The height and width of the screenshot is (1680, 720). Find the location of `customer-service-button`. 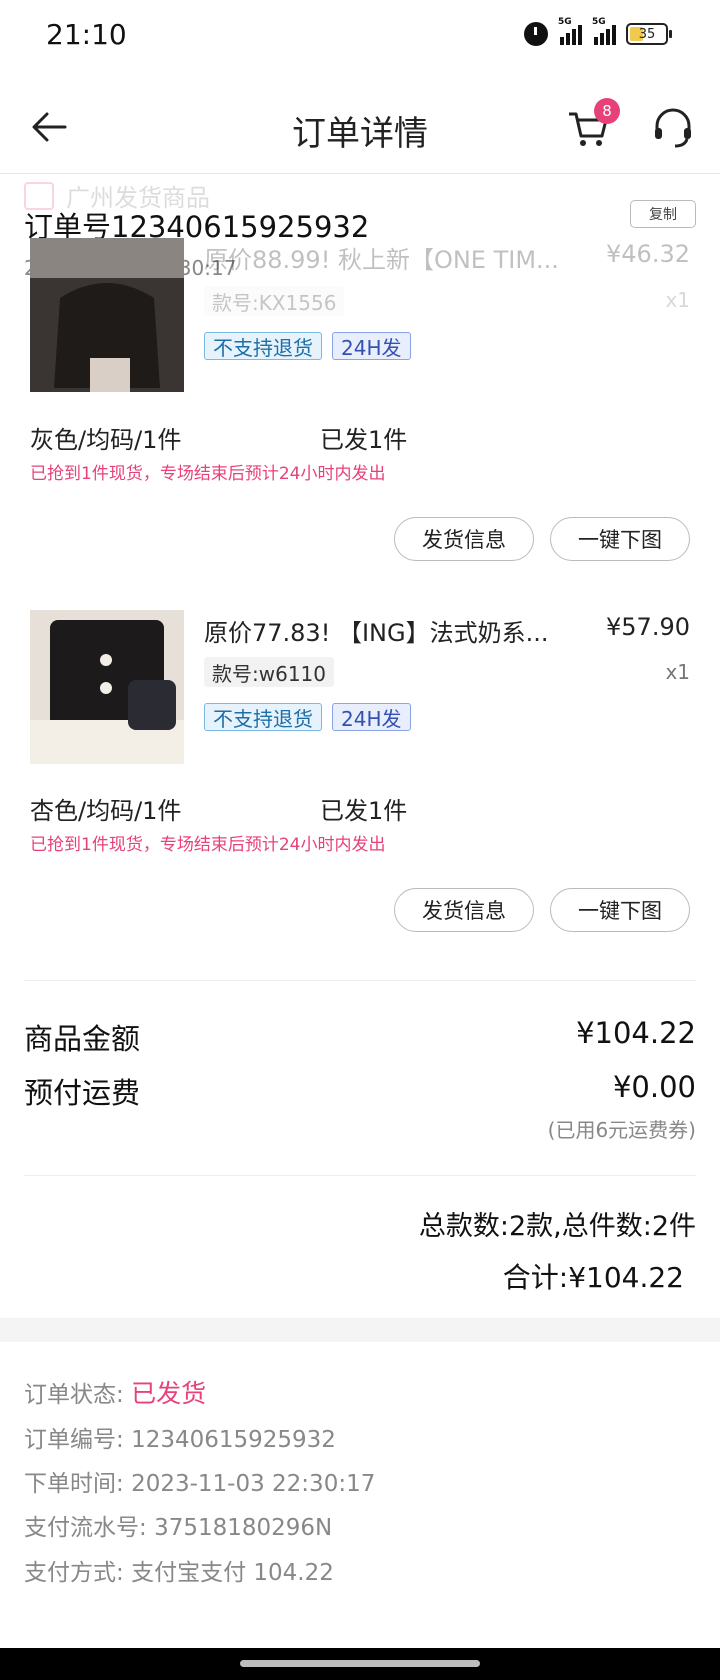

customer-service-button is located at coordinates (673, 127).